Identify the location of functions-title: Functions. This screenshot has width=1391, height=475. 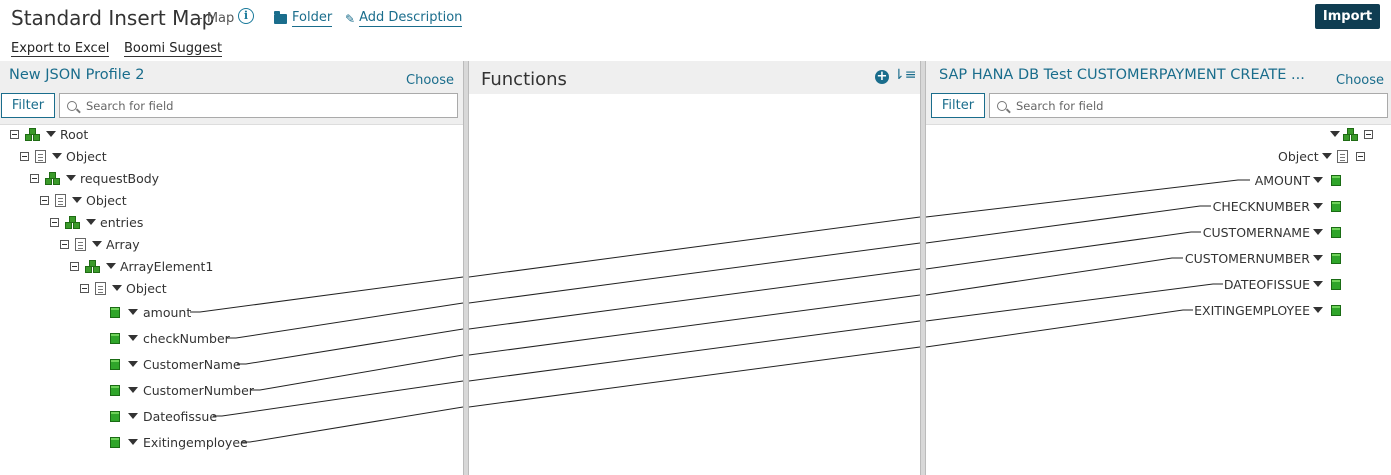
(524, 79).